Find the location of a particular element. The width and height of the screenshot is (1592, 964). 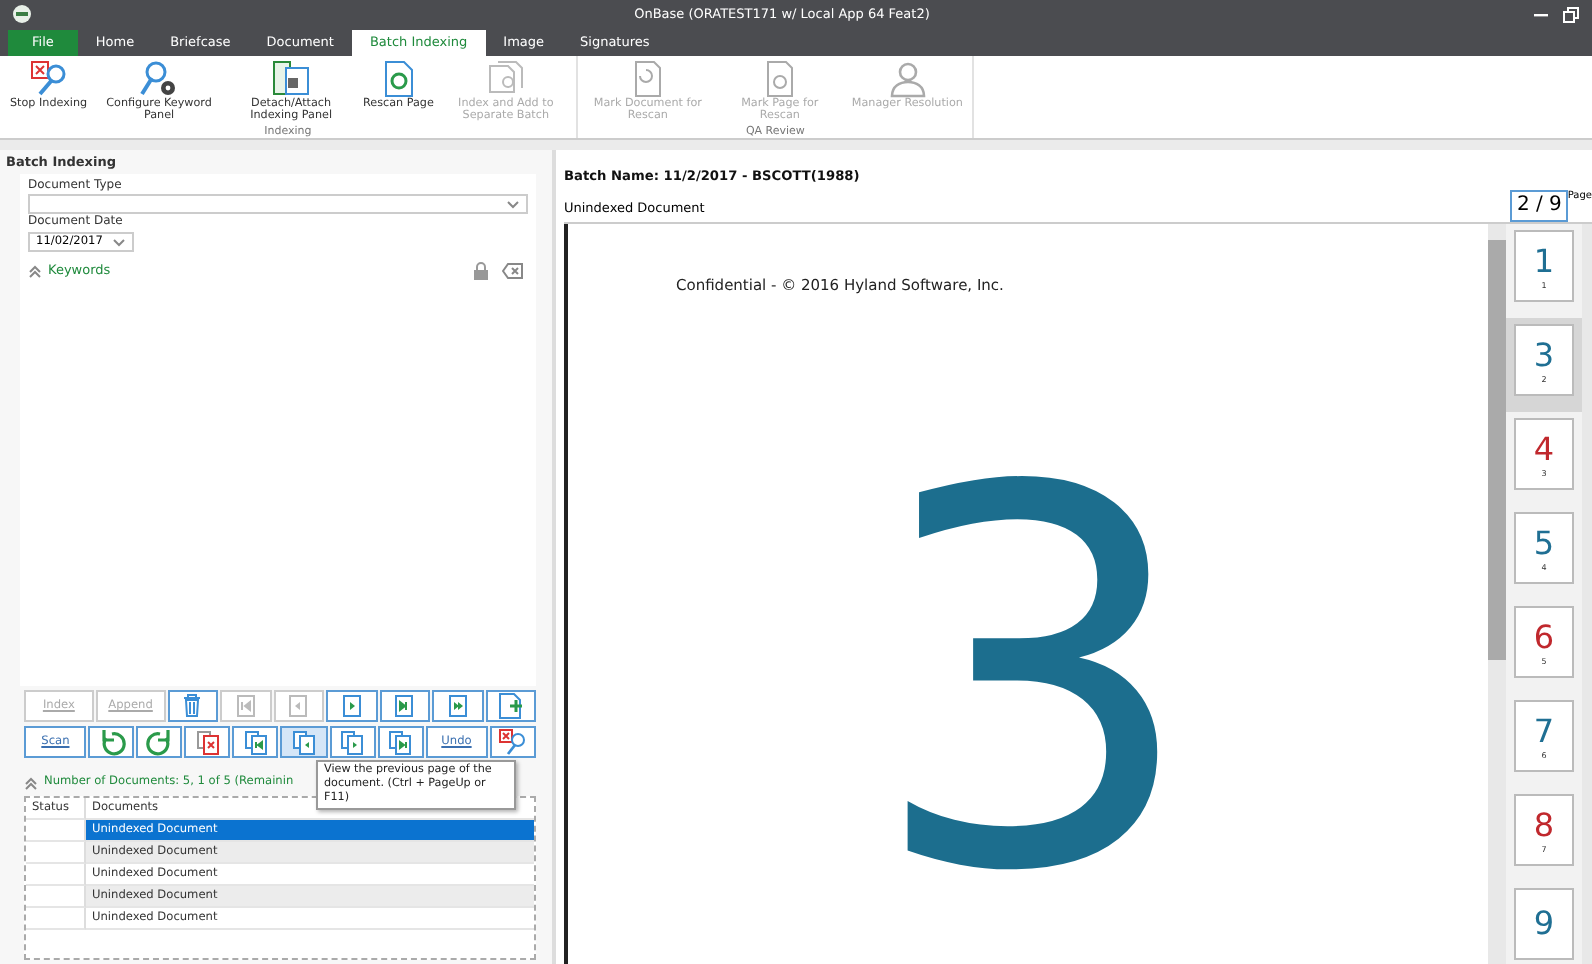

add-page-icon is located at coordinates (510, 706).